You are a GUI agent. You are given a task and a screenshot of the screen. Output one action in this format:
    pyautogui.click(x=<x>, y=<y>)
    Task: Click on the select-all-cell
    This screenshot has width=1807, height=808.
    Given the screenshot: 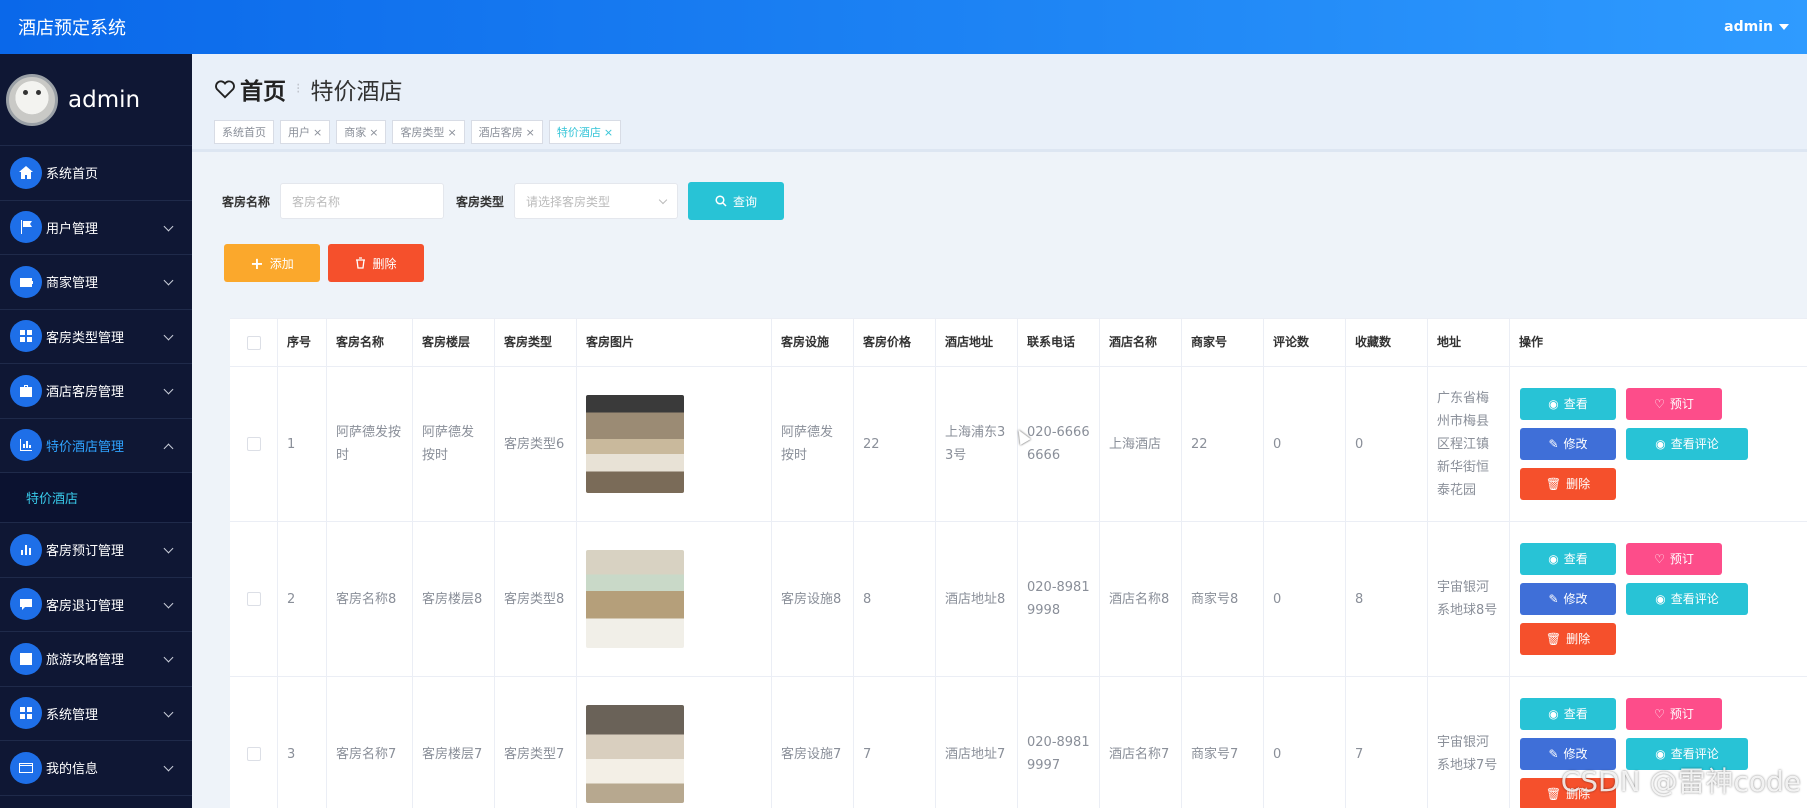 What is the action you would take?
    pyautogui.click(x=254, y=342)
    